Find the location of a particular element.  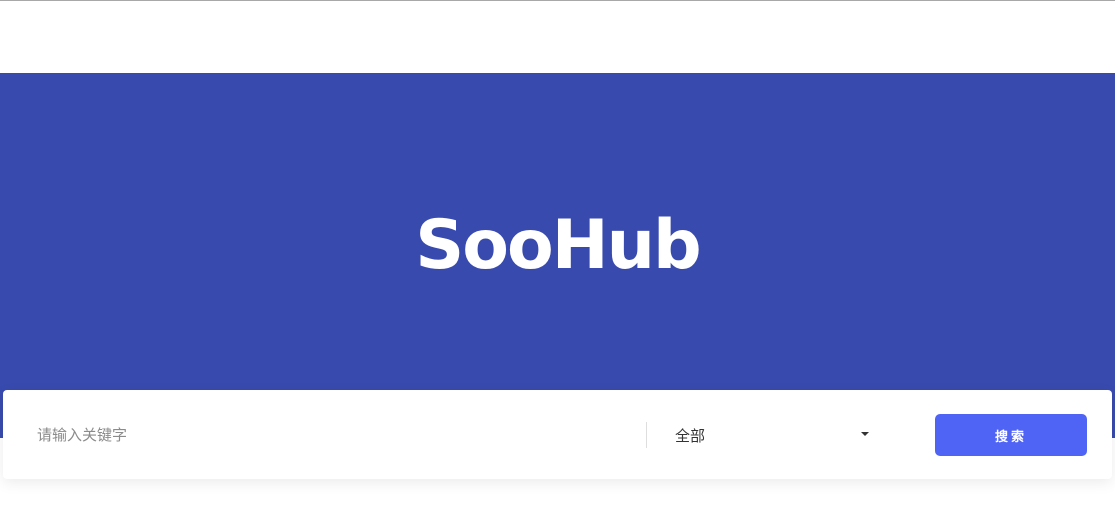

search-button: 搜索 is located at coordinates (1011, 435).